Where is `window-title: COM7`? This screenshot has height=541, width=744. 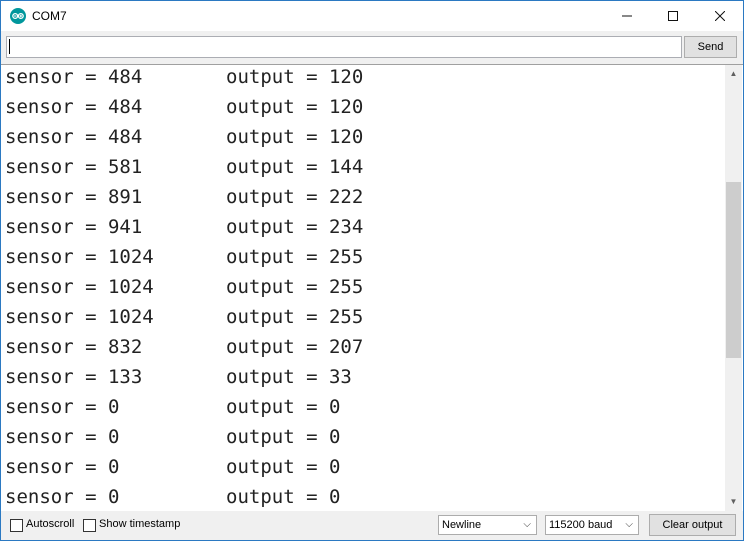 window-title: COM7 is located at coordinates (49, 16).